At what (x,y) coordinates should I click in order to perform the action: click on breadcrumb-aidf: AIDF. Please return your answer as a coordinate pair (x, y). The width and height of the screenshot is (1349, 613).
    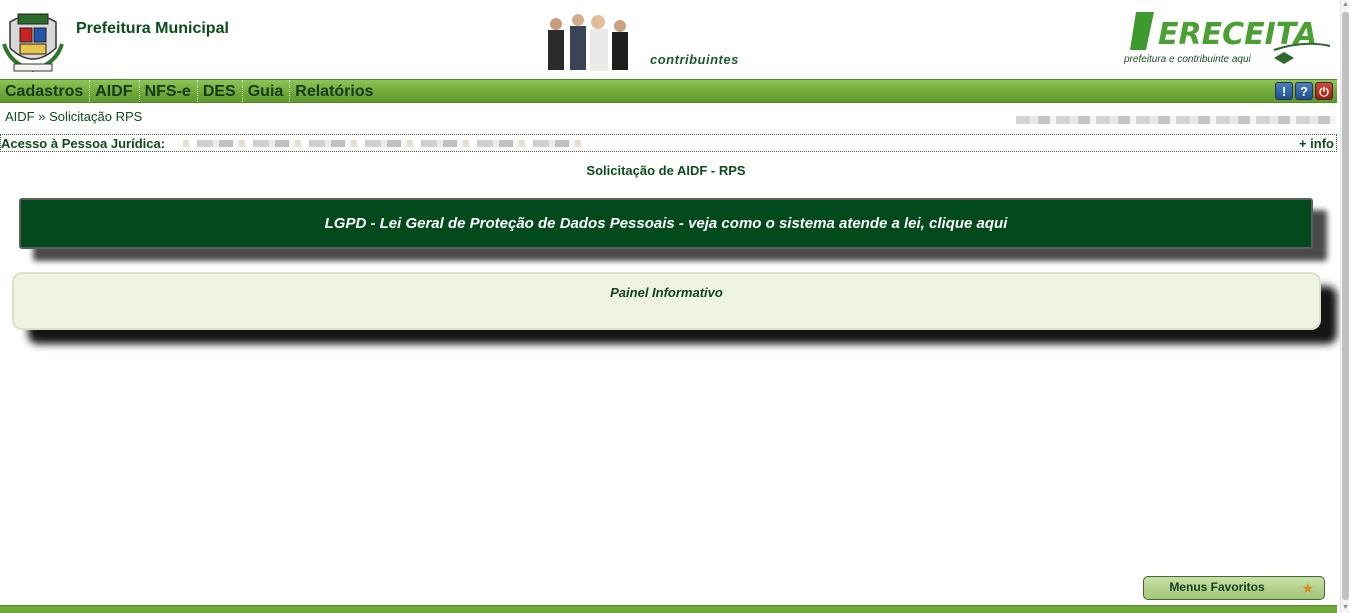
    Looking at the image, I should click on (20, 116).